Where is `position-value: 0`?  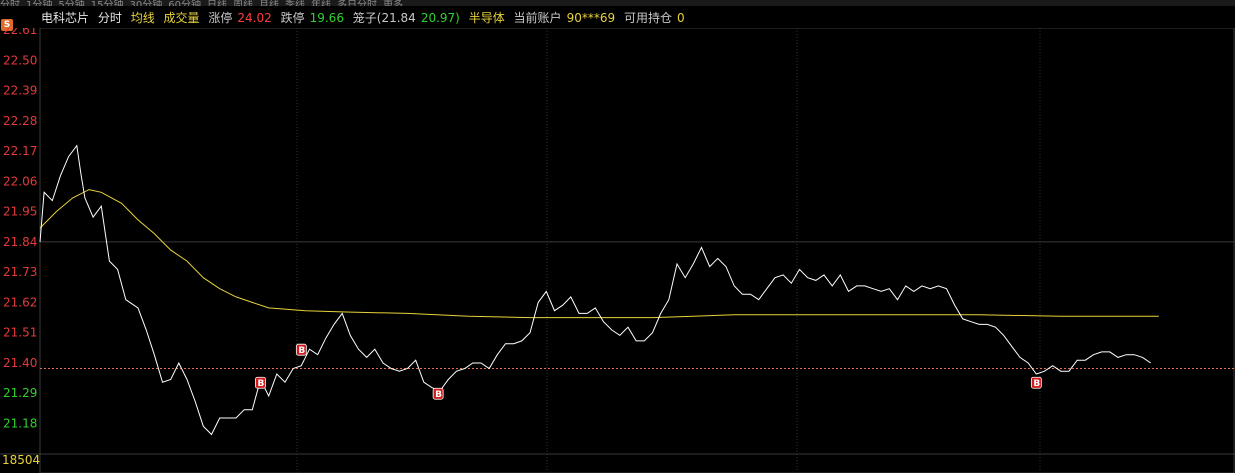
position-value: 0 is located at coordinates (680, 18).